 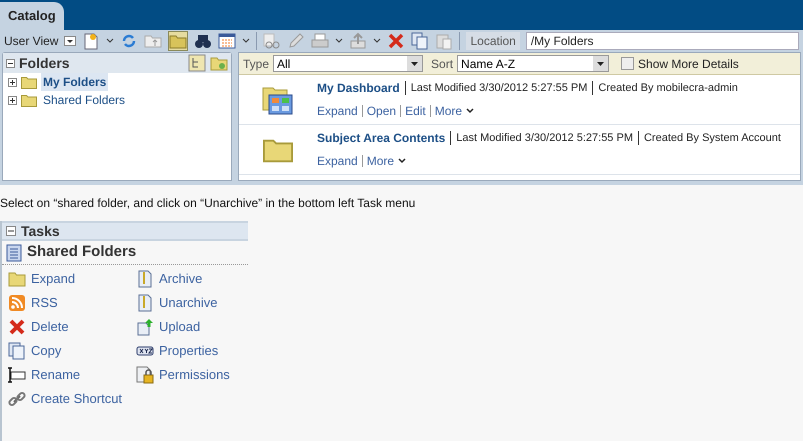 What do you see at coordinates (627, 63) in the screenshot?
I see `checkbox` at bounding box center [627, 63].